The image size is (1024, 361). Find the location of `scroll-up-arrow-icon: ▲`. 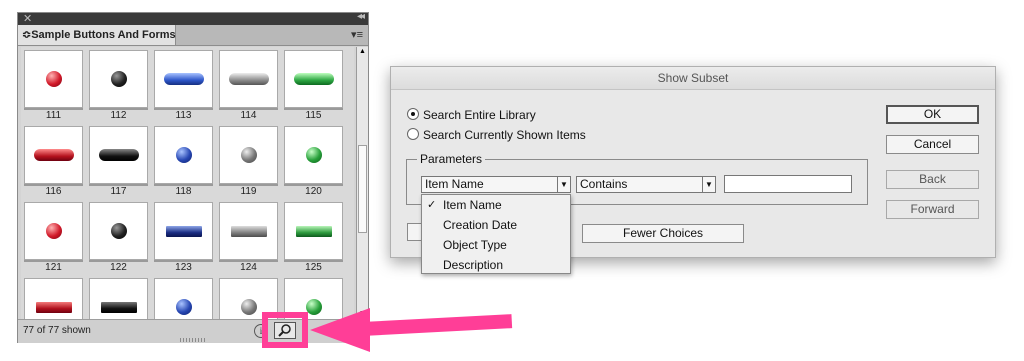

scroll-up-arrow-icon: ▲ is located at coordinates (362, 52).